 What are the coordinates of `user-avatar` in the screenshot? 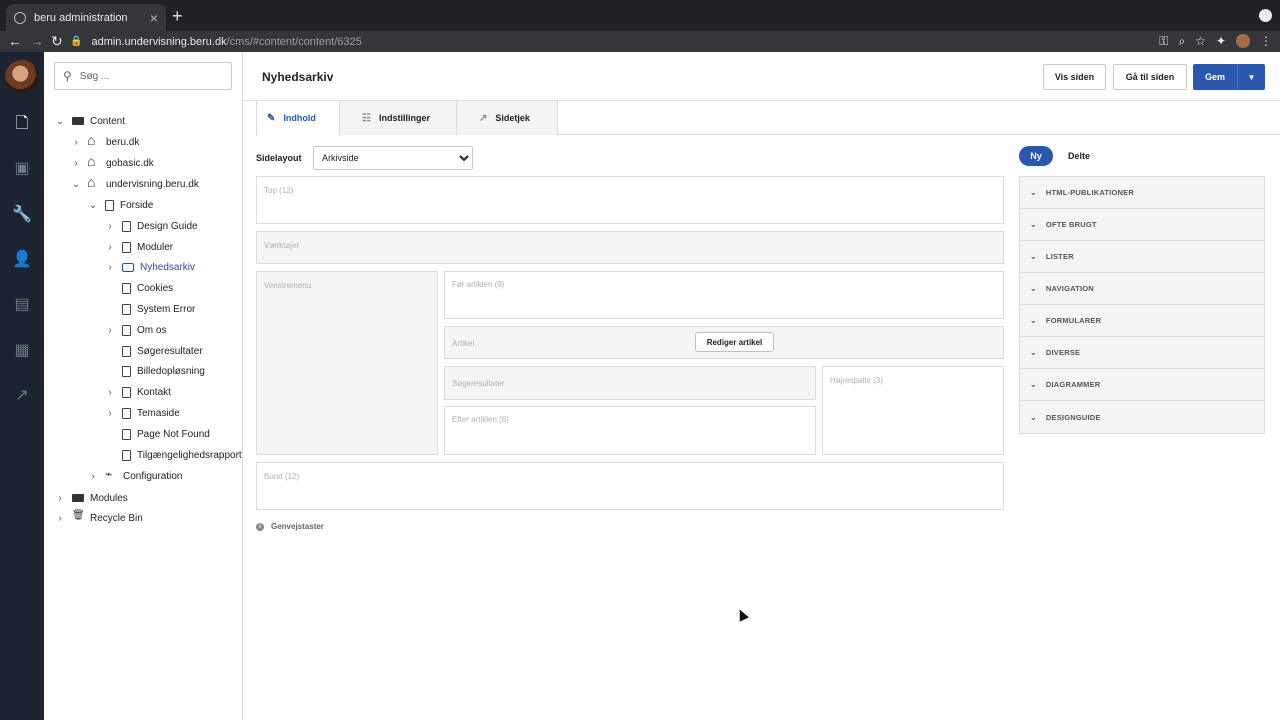 It's located at (22, 77).